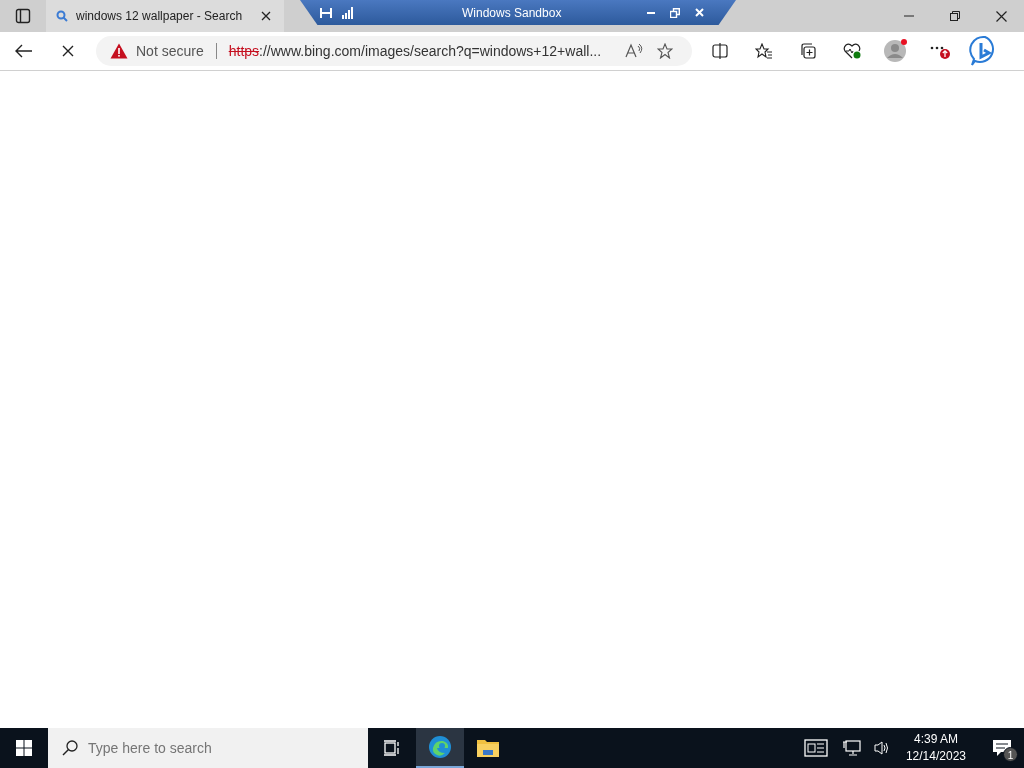 The image size is (1024, 768). I want to click on taskbar-app-button, so click(440, 748).